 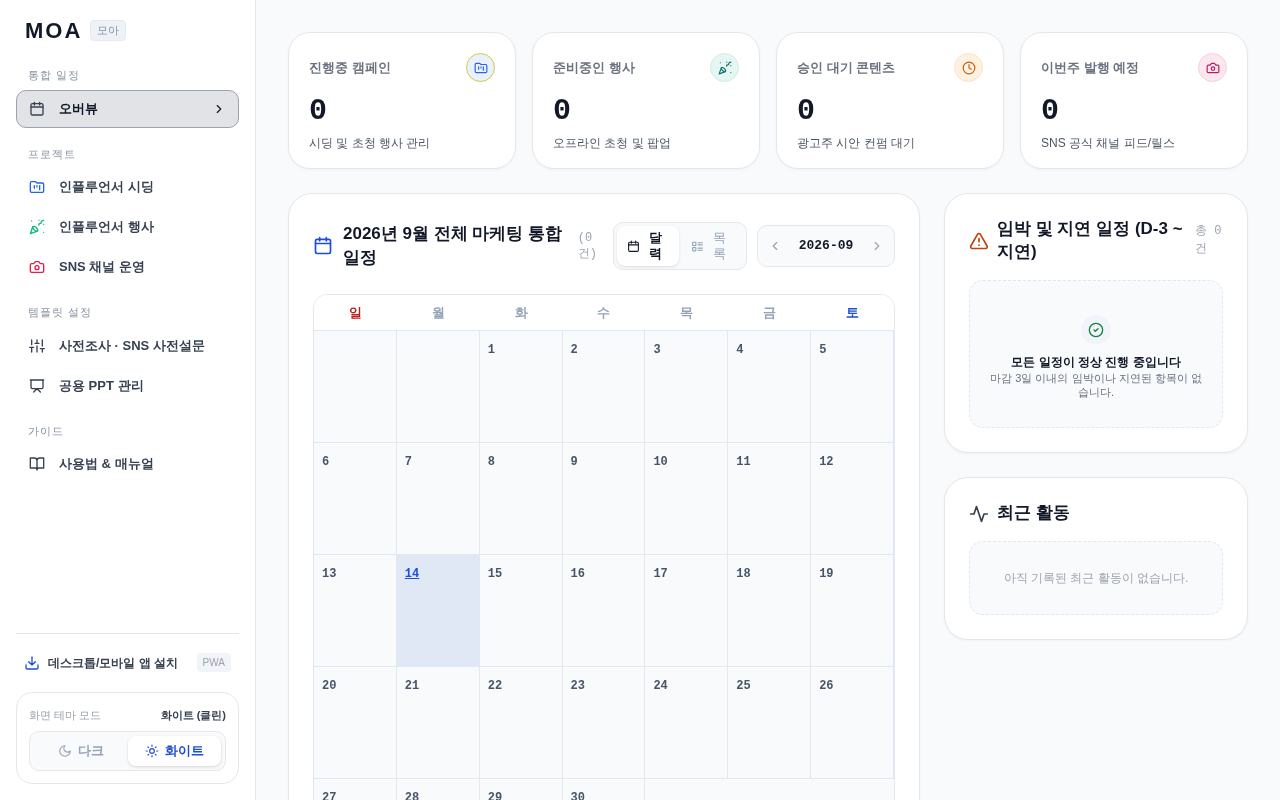 I want to click on nav-item: SNS 채널 운영, so click(x=127, y=267).